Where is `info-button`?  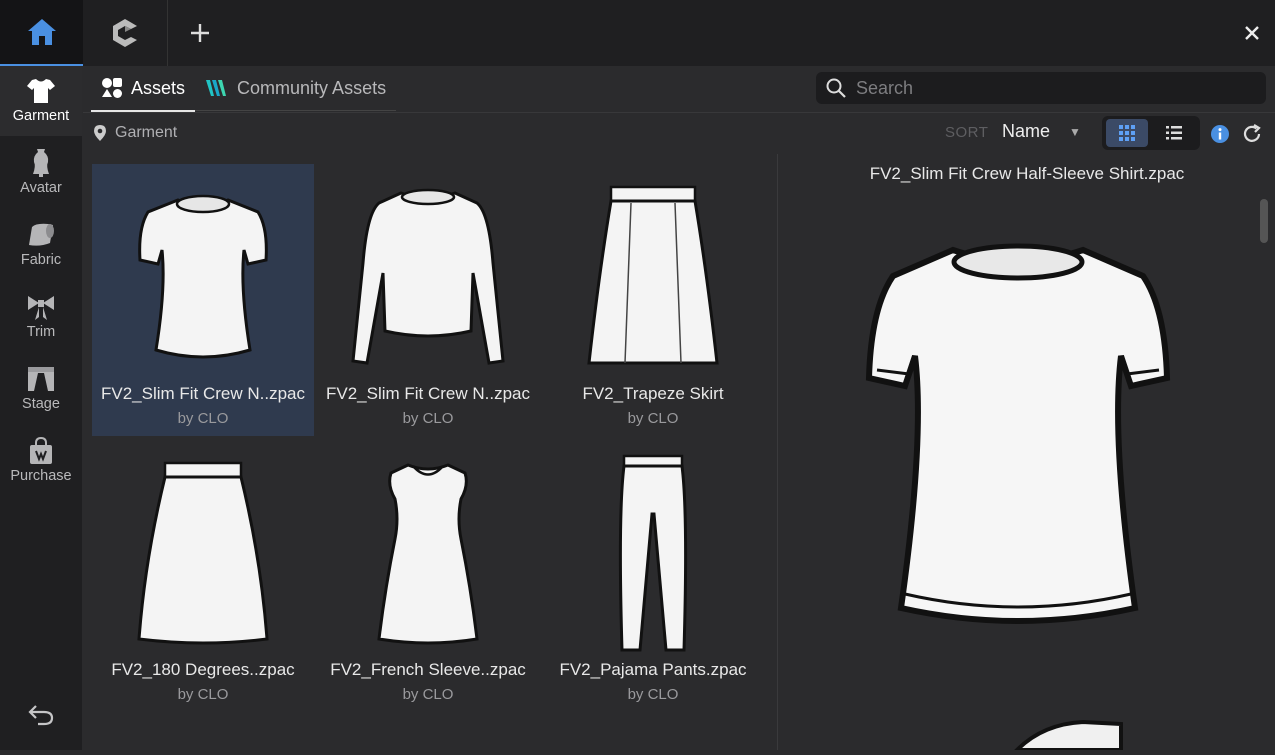
info-button is located at coordinates (1220, 134).